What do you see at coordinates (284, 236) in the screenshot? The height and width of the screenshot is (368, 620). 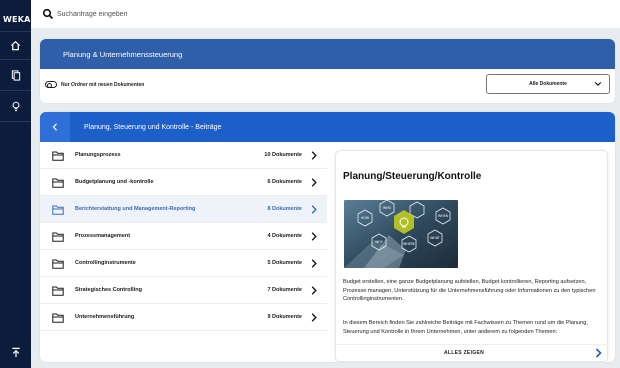 I see `document-count: 4 Dokumente` at bounding box center [284, 236].